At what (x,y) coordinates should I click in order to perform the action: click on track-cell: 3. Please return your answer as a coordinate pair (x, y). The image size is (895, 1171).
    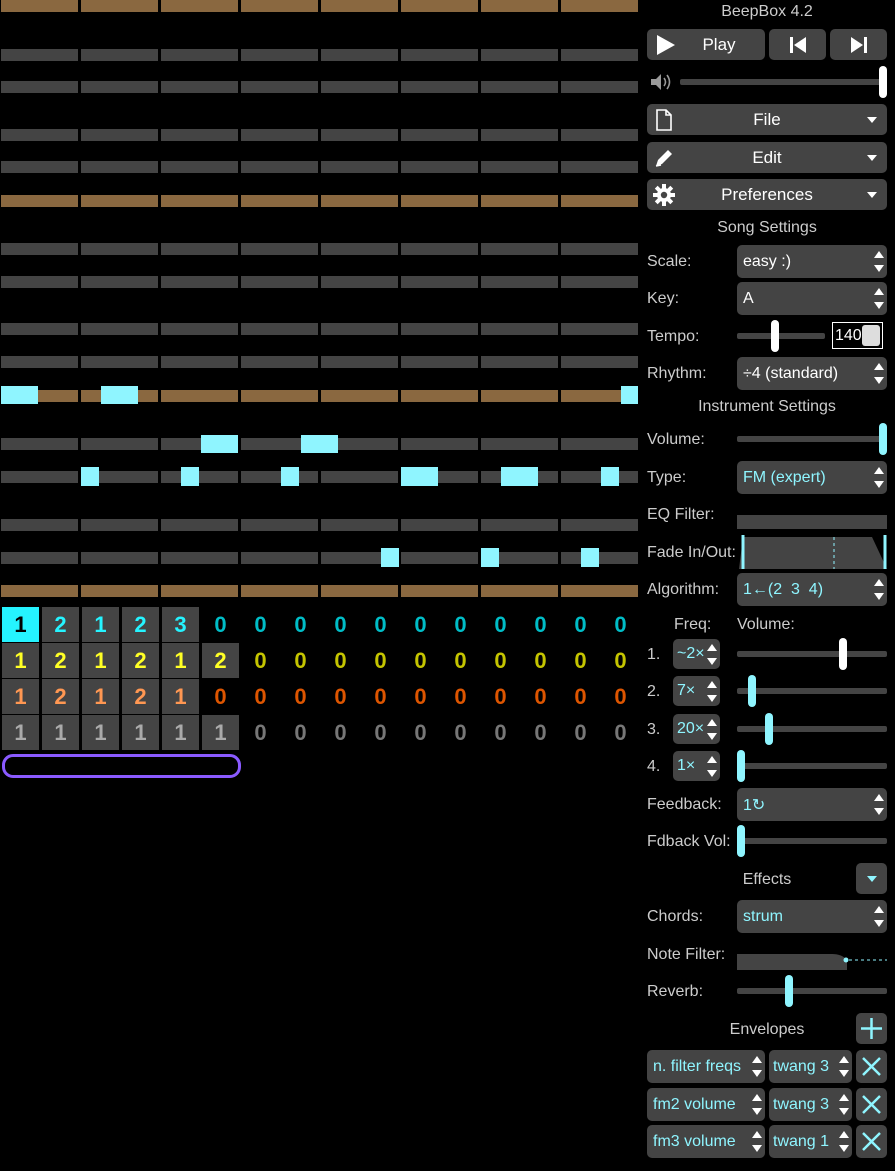
    Looking at the image, I should click on (180, 624).